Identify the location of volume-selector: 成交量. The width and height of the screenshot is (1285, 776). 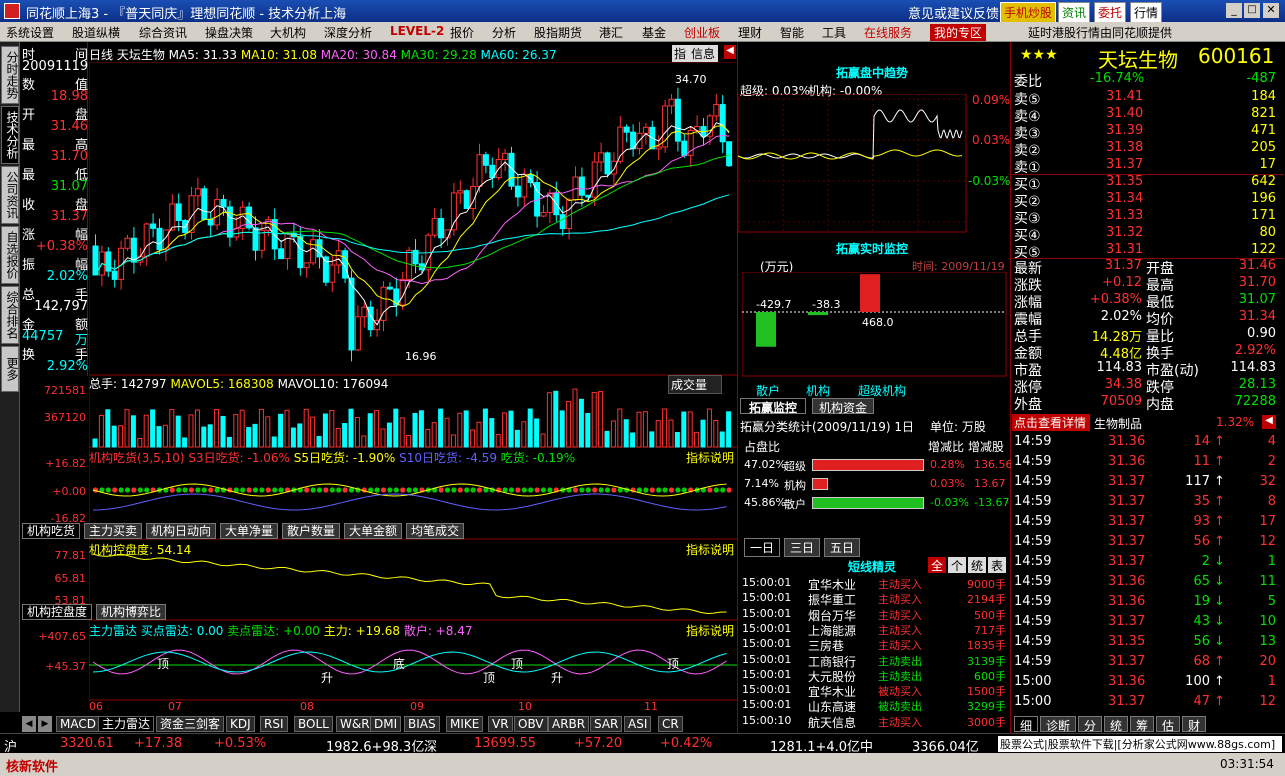
(695, 384).